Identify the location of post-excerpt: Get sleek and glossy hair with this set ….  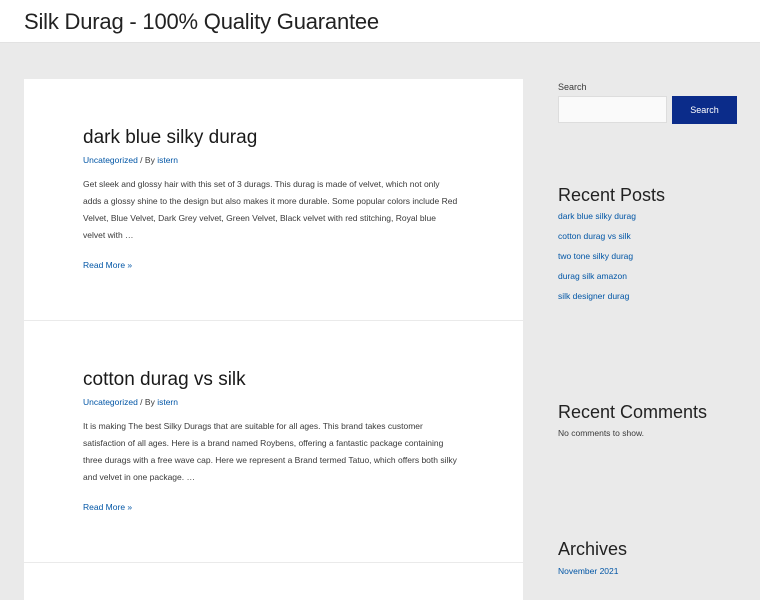
(270, 209).